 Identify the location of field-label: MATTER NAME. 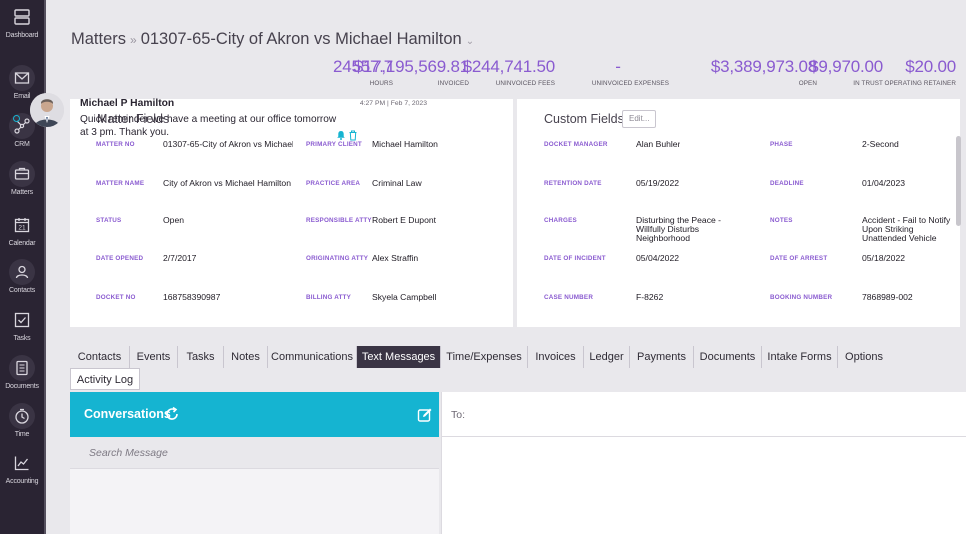
(120, 183).